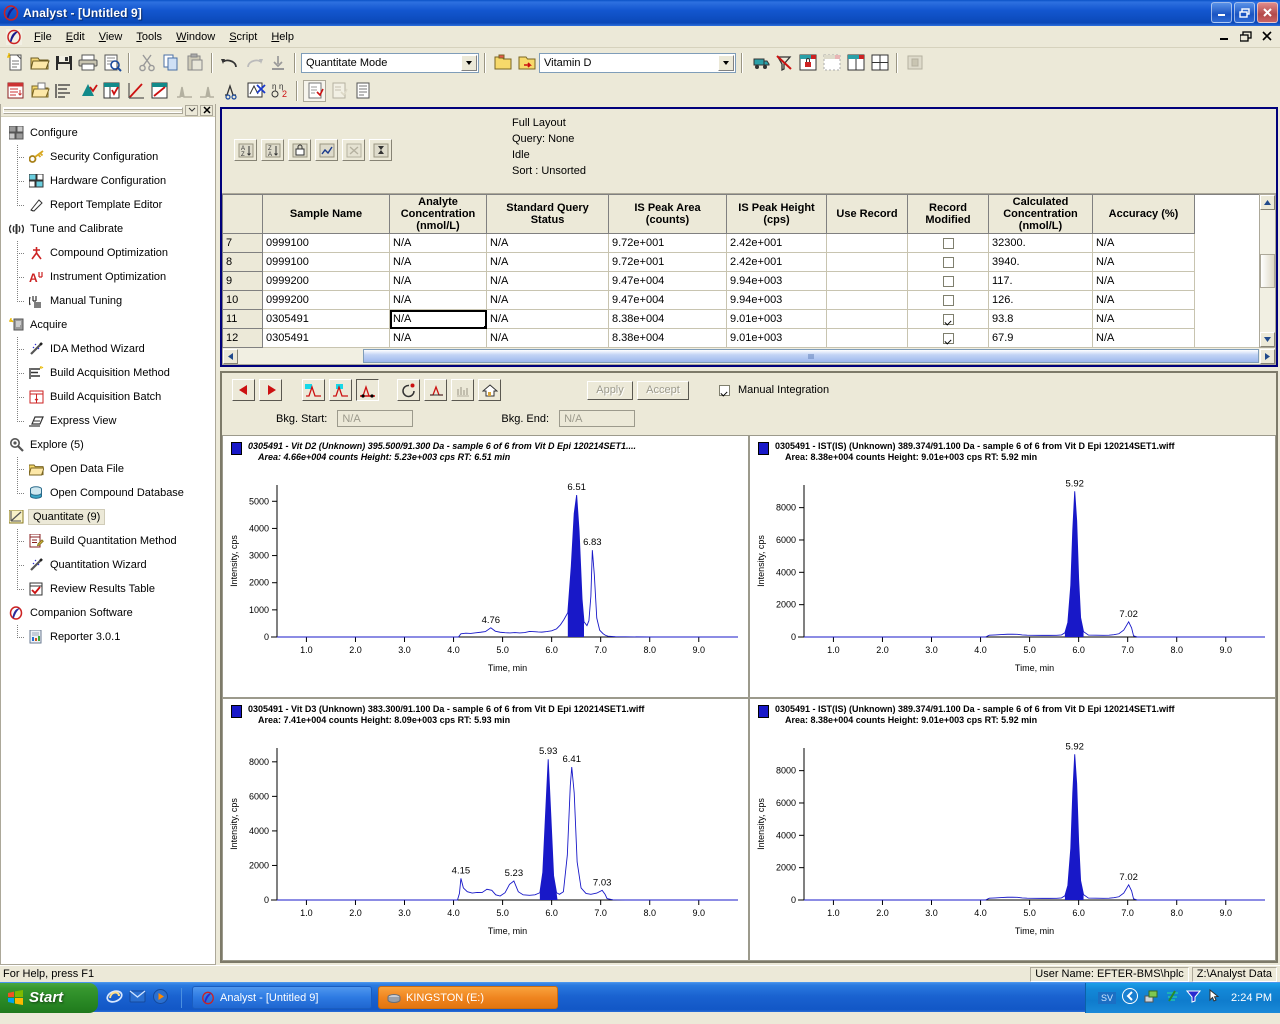 This screenshot has height=1024, width=1280. I want to click on sidebar-item-tune-and-calibrate: Tune and Calibrate, so click(108, 229).